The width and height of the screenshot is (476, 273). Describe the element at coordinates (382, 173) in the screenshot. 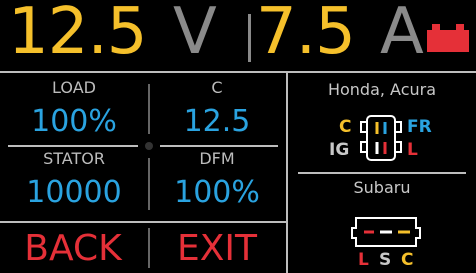

I see `right-panel-divider` at that location.